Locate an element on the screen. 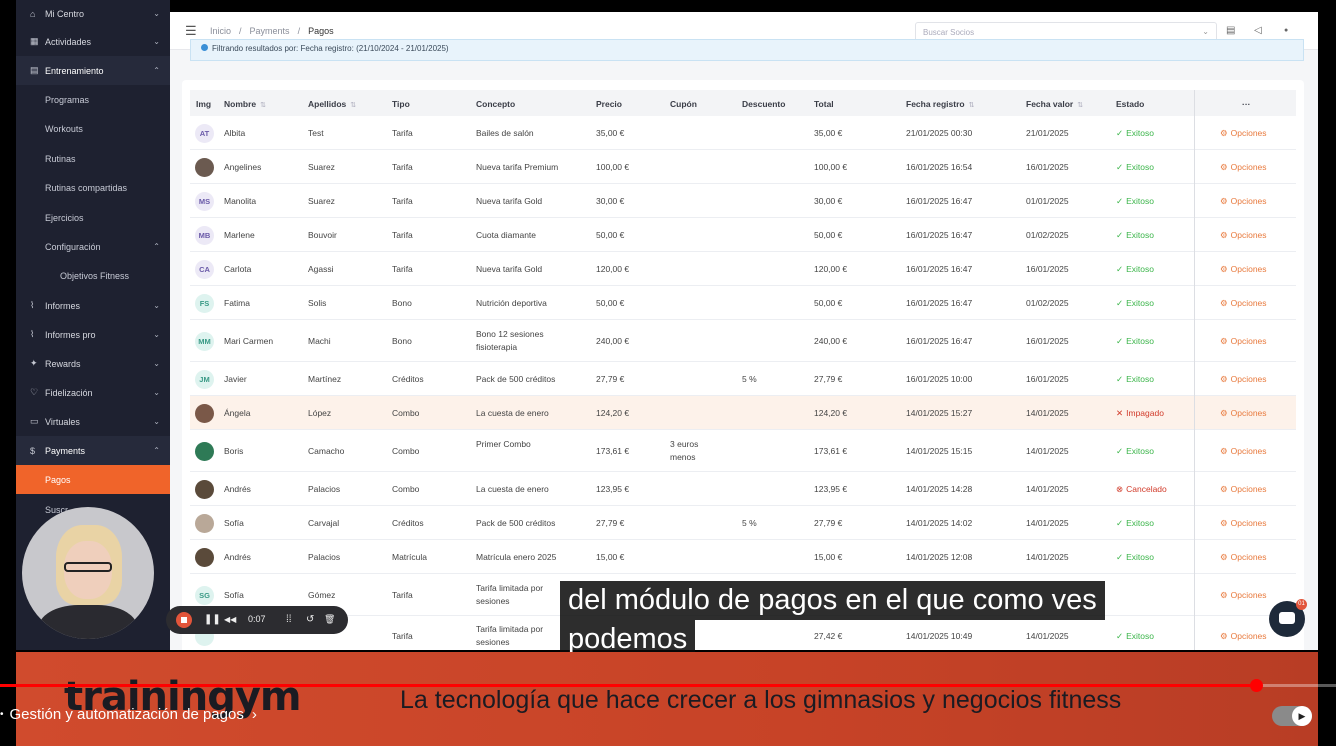 Image resolution: width=1336 pixels, height=746 pixels. column-header-label: Concepto is located at coordinates (496, 104).